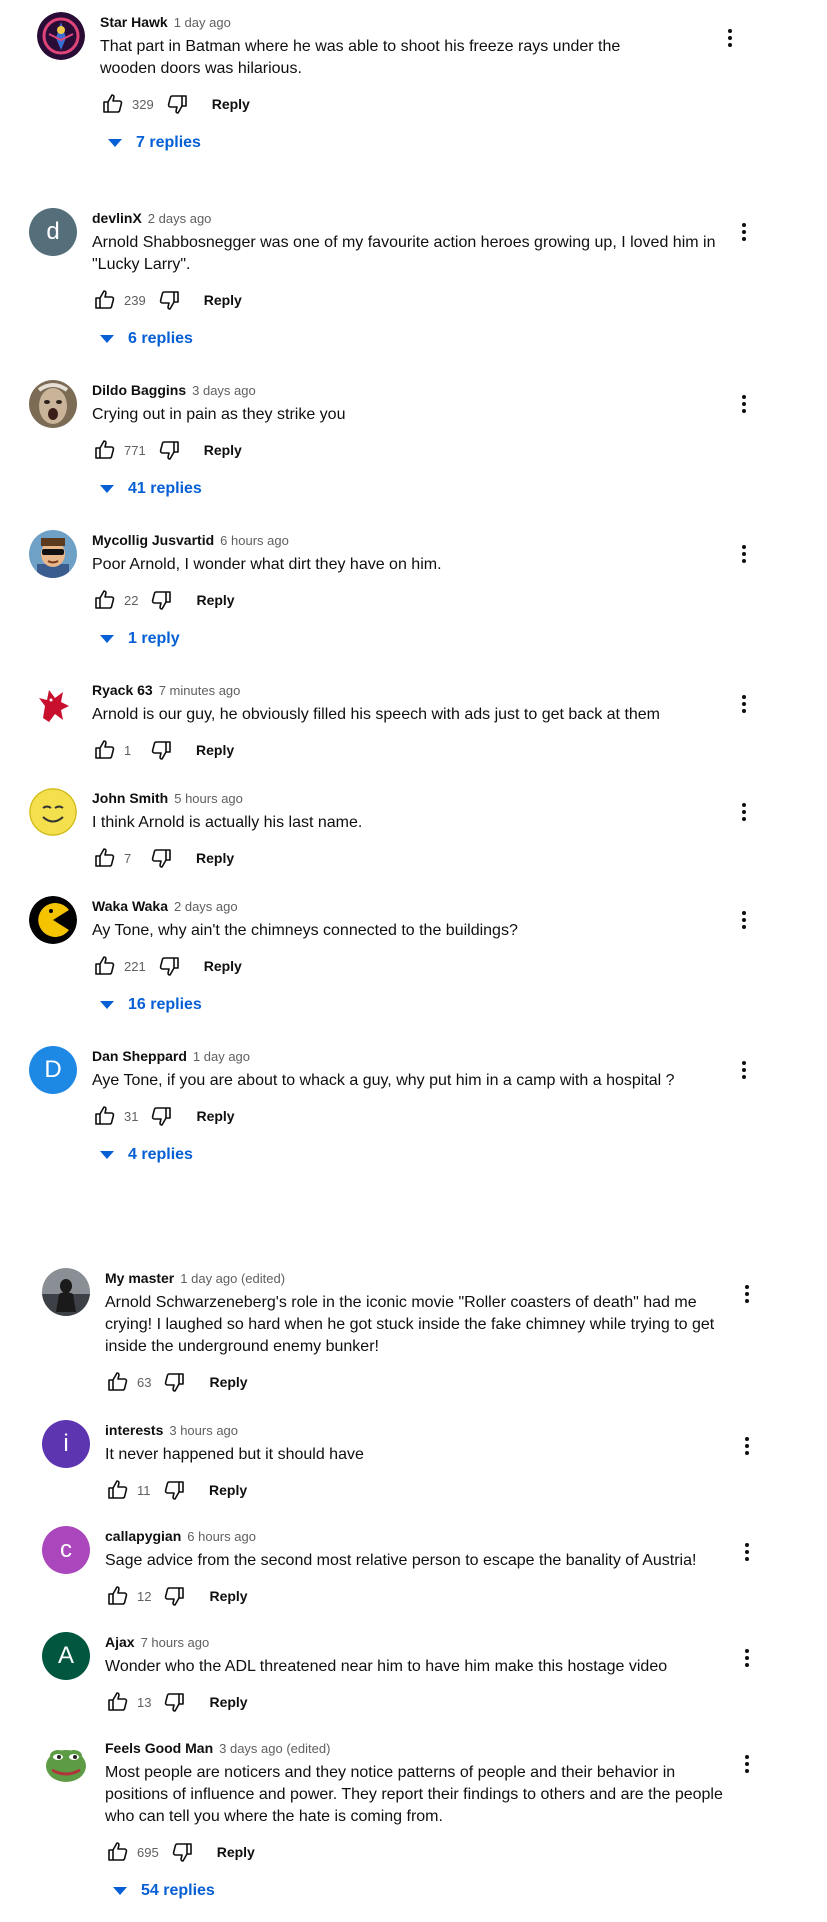 The image size is (827, 1922). Describe the element at coordinates (153, 540) in the screenshot. I see `comment-author: Mycollig Jusvartid` at that location.